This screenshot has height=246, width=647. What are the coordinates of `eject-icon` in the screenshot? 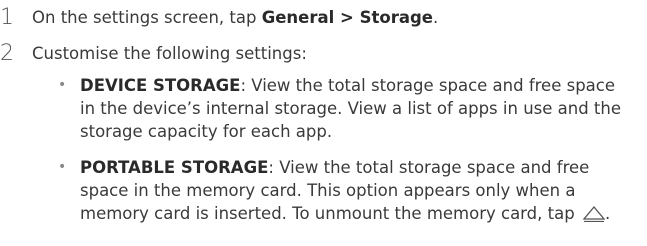 It's located at (594, 216).